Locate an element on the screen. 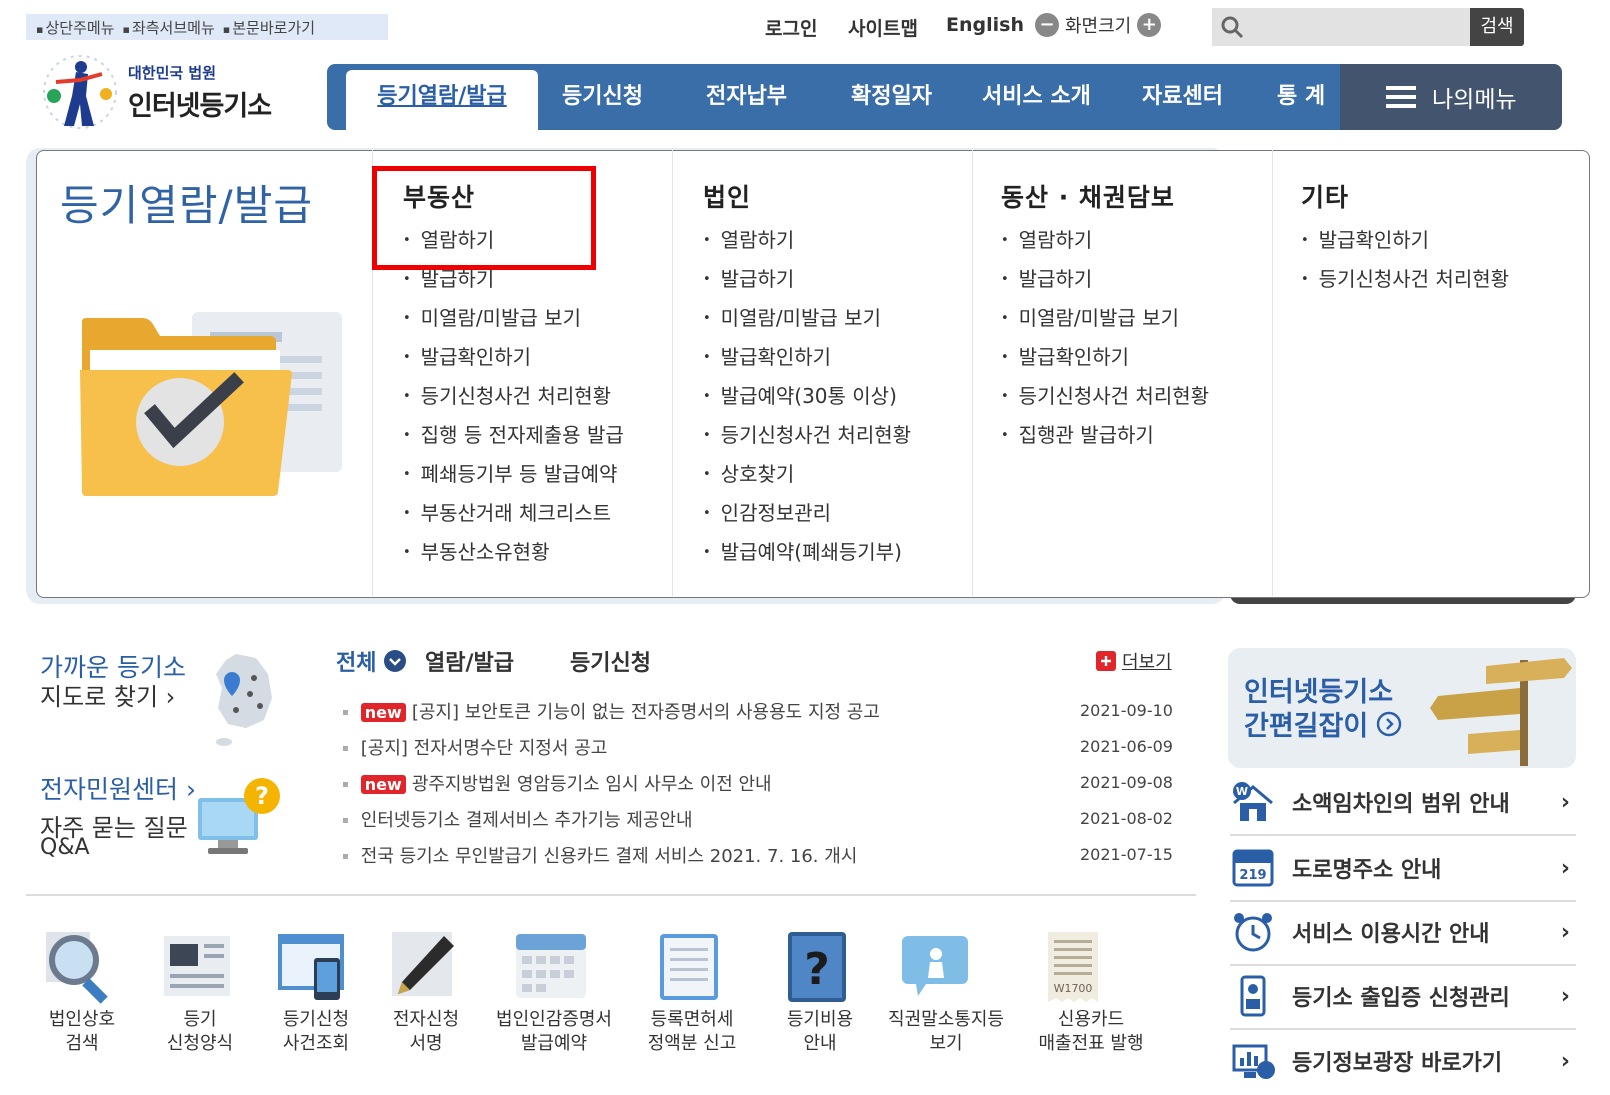 The height and width of the screenshot is (1095, 1610). quick-cost-guide: ? is located at coordinates (820, 969).